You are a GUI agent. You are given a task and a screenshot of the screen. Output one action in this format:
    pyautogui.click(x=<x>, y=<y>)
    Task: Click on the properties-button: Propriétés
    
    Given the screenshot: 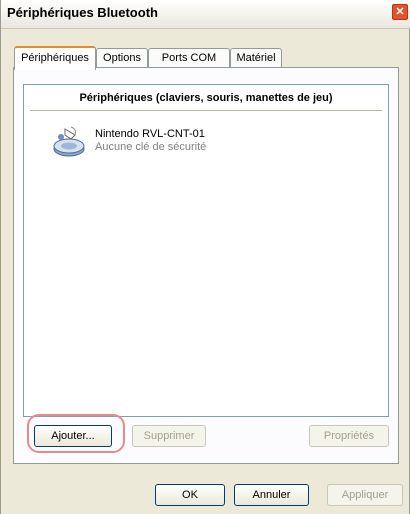 What is the action you would take?
    pyautogui.click(x=349, y=436)
    